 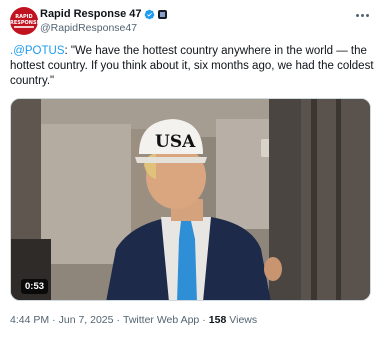 I want to click on display-name-row: Rapid Response 47, so click(x=104, y=14).